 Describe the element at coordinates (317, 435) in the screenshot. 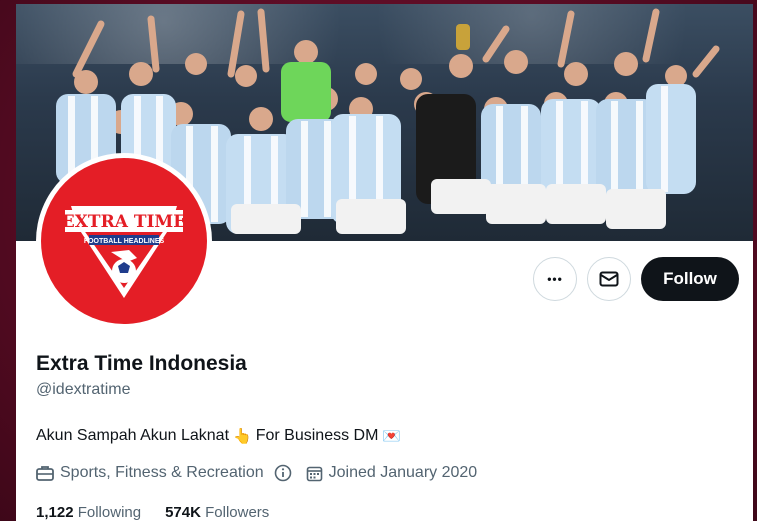

I see `bio-text-business: For Business DM` at that location.